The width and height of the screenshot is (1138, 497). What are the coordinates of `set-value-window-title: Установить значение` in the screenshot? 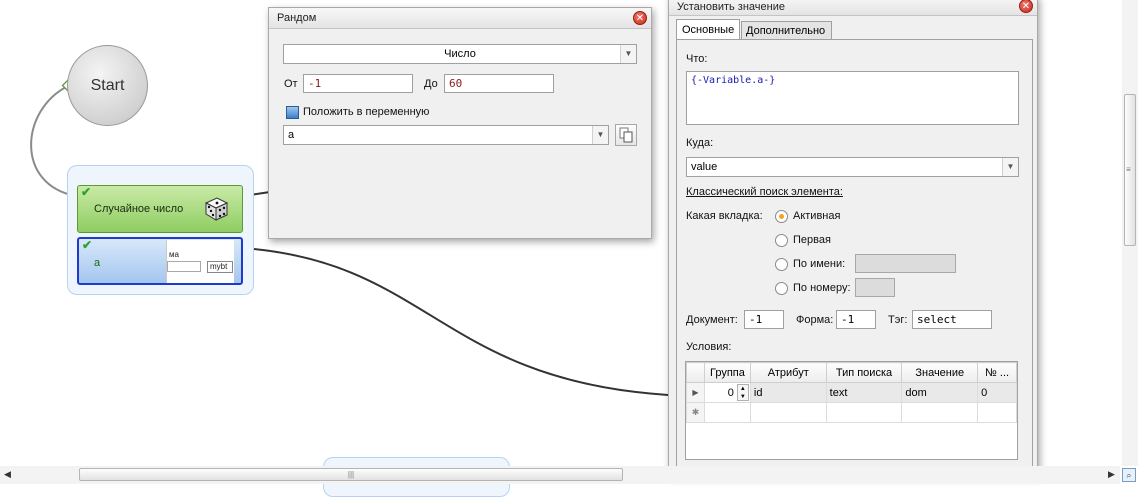 It's located at (731, 7).